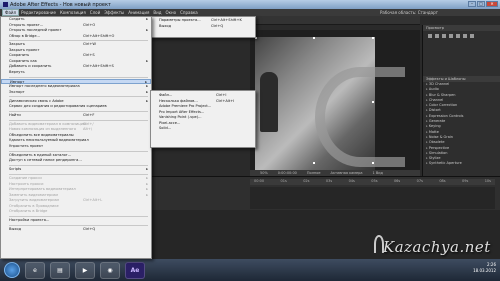 The width and height of the screenshot is (500, 281). What do you see at coordinates (451, 36) in the screenshot?
I see `next-frame-icon` at bounding box center [451, 36].